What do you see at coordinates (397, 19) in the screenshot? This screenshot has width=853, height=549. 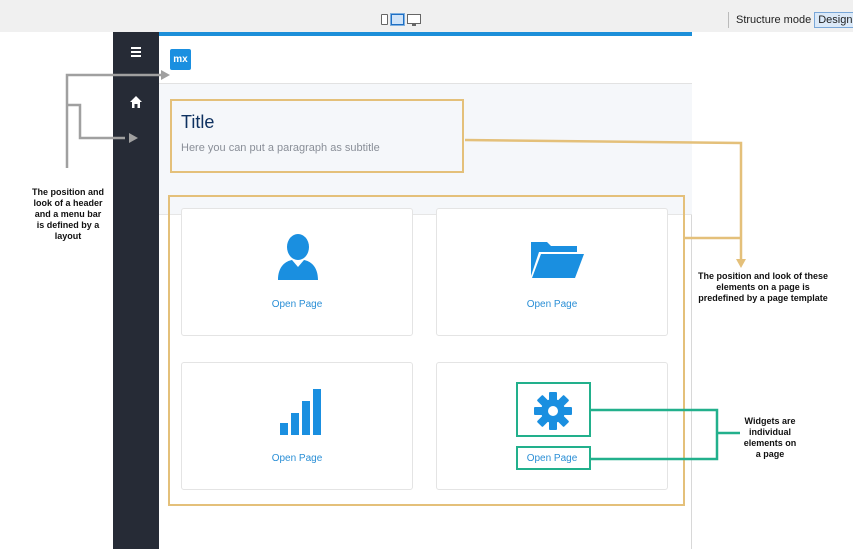 I see `tablet-view-icon` at bounding box center [397, 19].